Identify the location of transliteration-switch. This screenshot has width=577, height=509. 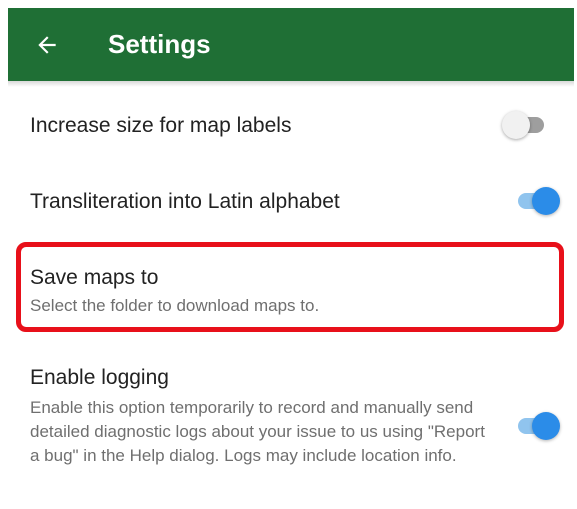
(536, 201).